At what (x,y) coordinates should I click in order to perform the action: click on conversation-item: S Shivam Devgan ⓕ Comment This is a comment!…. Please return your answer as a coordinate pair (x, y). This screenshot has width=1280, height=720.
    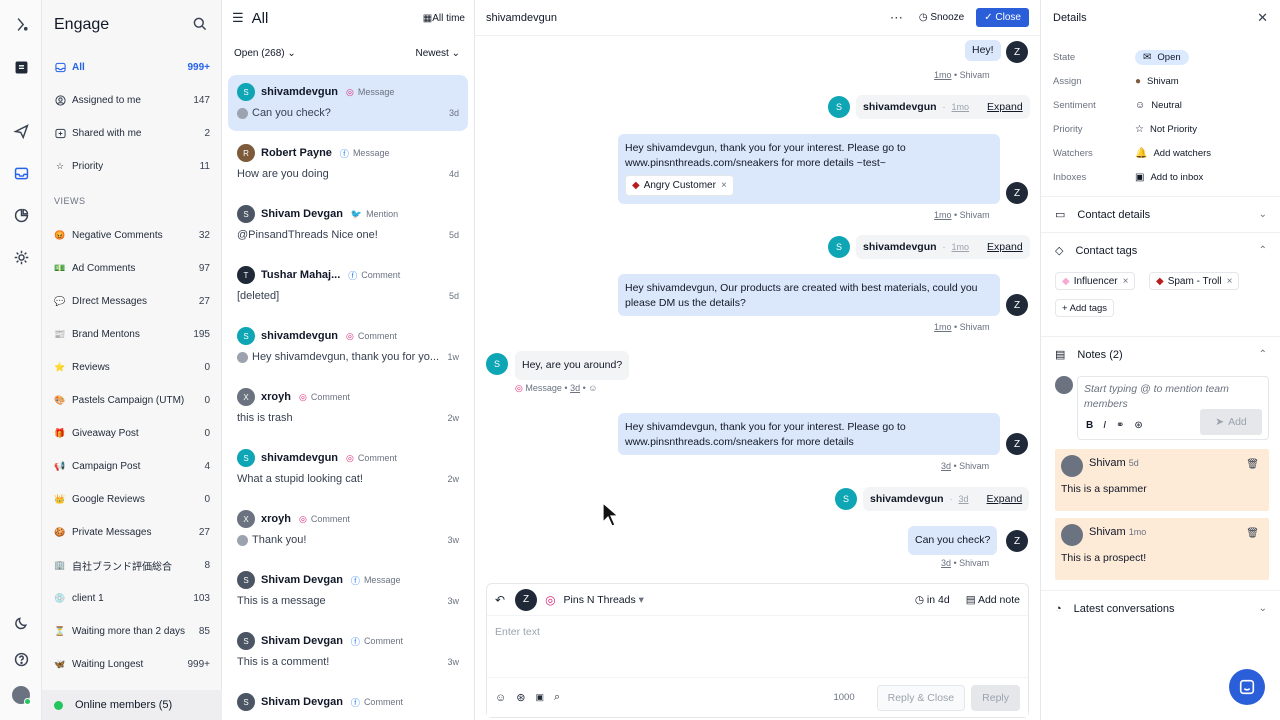
    Looking at the image, I should click on (348, 652).